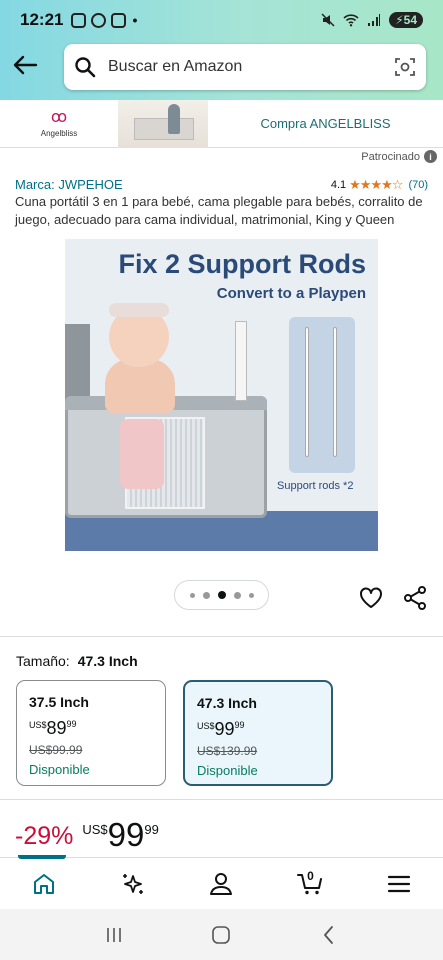 The height and width of the screenshot is (960, 443). I want to click on tab-cart: 0, so click(310, 883).